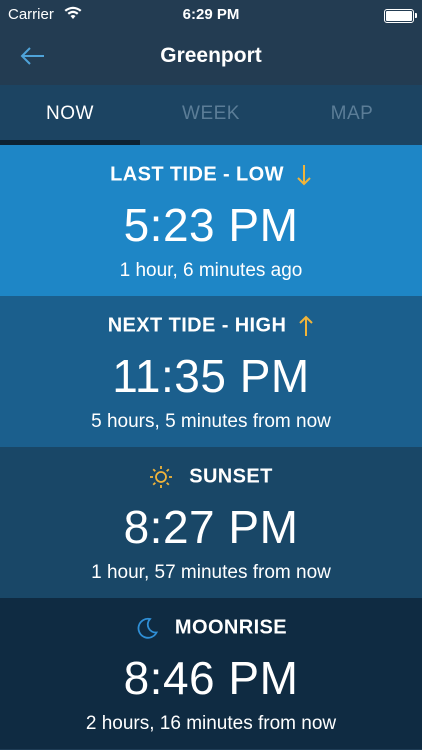 The height and width of the screenshot is (750, 422). I want to click on tab-week: WEEK, so click(211, 115).